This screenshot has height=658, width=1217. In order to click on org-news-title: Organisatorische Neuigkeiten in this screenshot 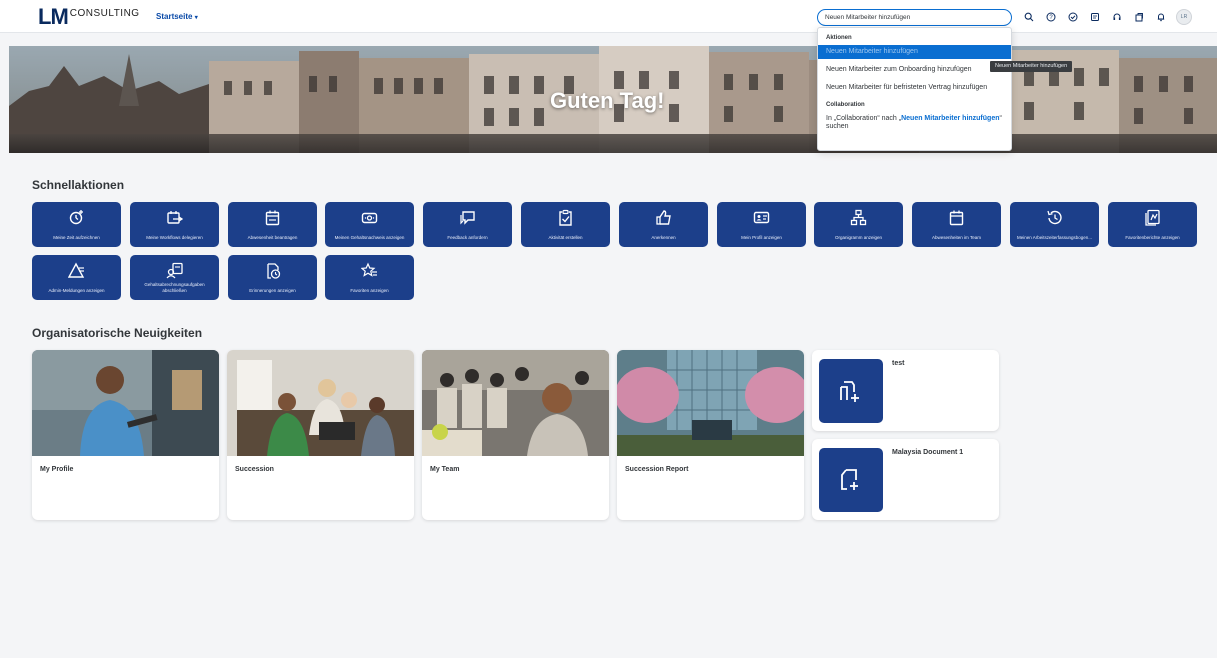, I will do `click(117, 333)`.